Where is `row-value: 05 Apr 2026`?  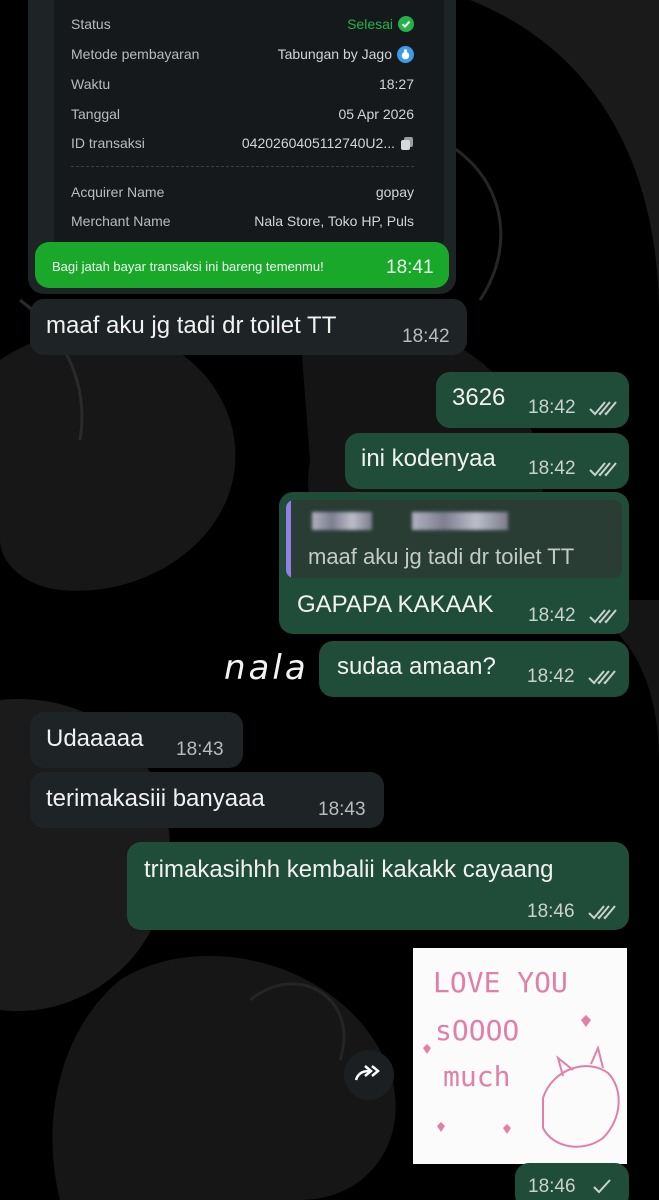 row-value: 05 Apr 2026 is located at coordinates (376, 114).